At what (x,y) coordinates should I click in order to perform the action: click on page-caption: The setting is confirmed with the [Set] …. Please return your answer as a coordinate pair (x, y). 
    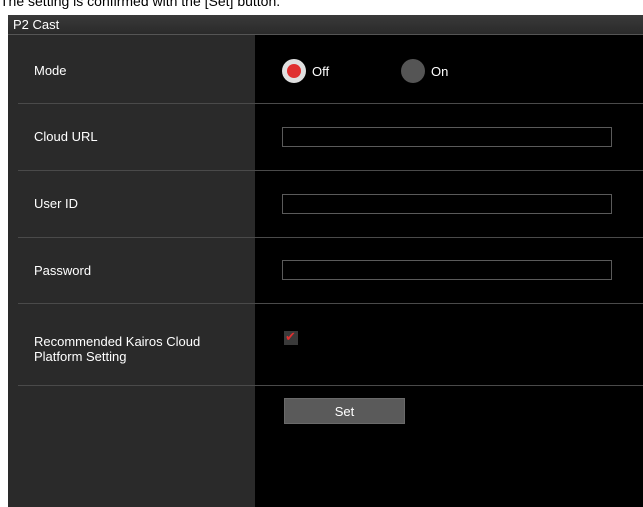
    Looking at the image, I should click on (140, 4).